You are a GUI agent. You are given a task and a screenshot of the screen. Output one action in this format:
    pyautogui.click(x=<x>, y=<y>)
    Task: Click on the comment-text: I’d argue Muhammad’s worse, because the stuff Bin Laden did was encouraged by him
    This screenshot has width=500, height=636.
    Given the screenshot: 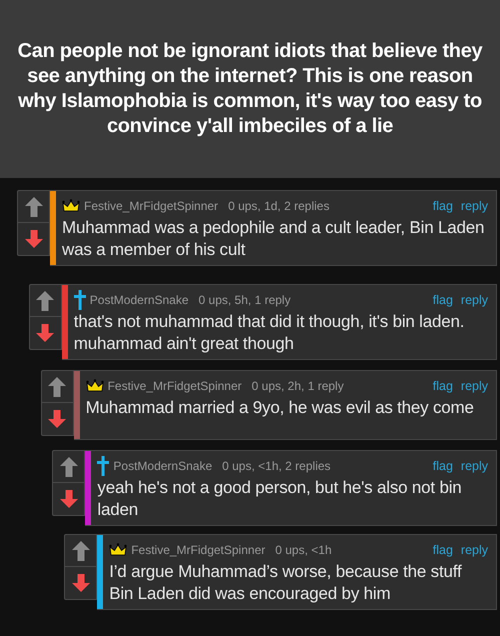 What is the action you would take?
    pyautogui.click(x=286, y=583)
    